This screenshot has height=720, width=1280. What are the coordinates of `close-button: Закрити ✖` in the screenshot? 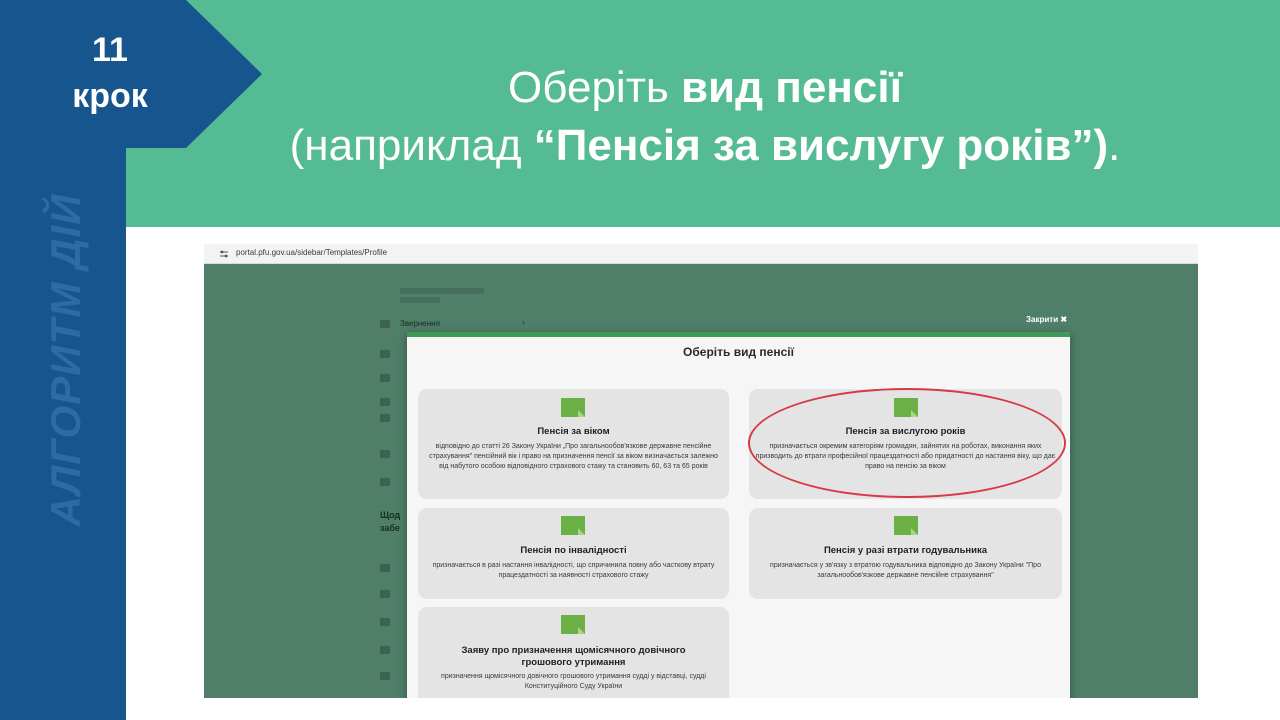 It's located at (1046, 319).